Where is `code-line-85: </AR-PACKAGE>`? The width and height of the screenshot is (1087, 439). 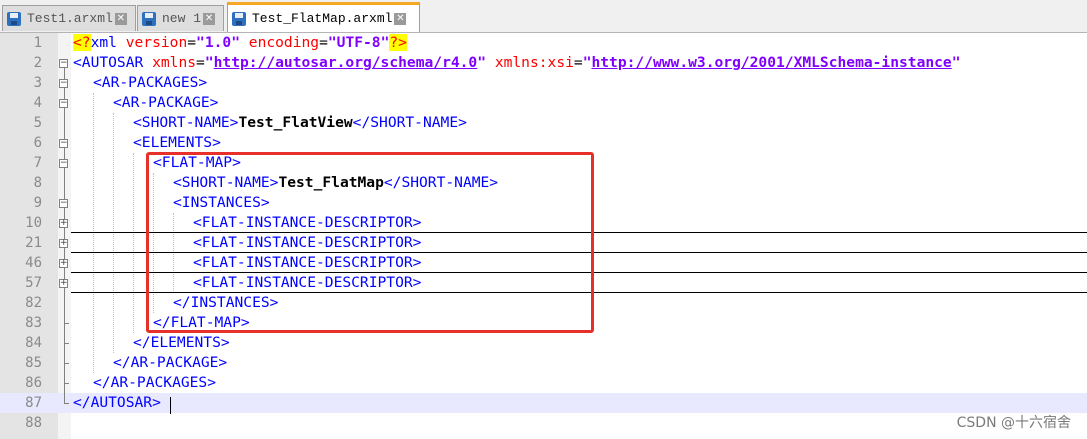 code-line-85: </AR-PACKAGE> is located at coordinates (170, 363).